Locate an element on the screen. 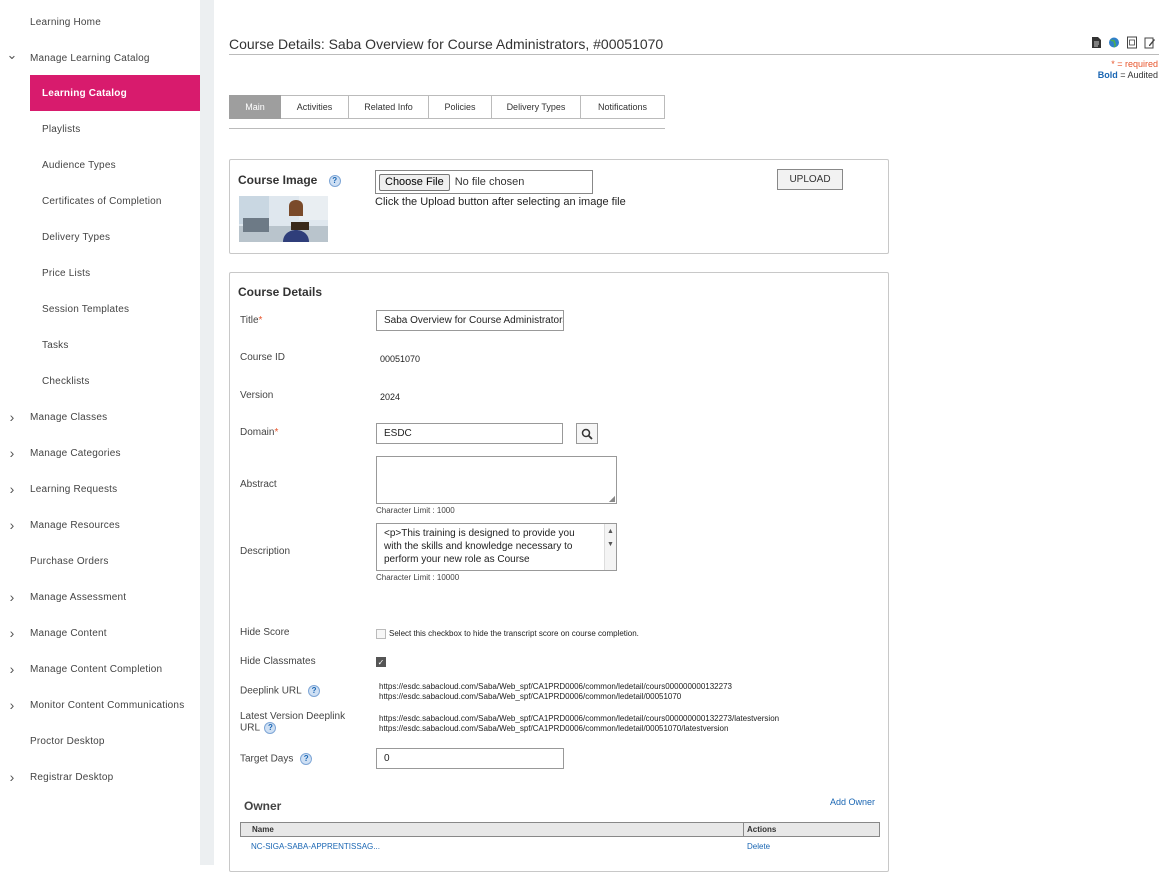 This screenshot has width=1164, height=872. column-divider is located at coordinates (743, 829).